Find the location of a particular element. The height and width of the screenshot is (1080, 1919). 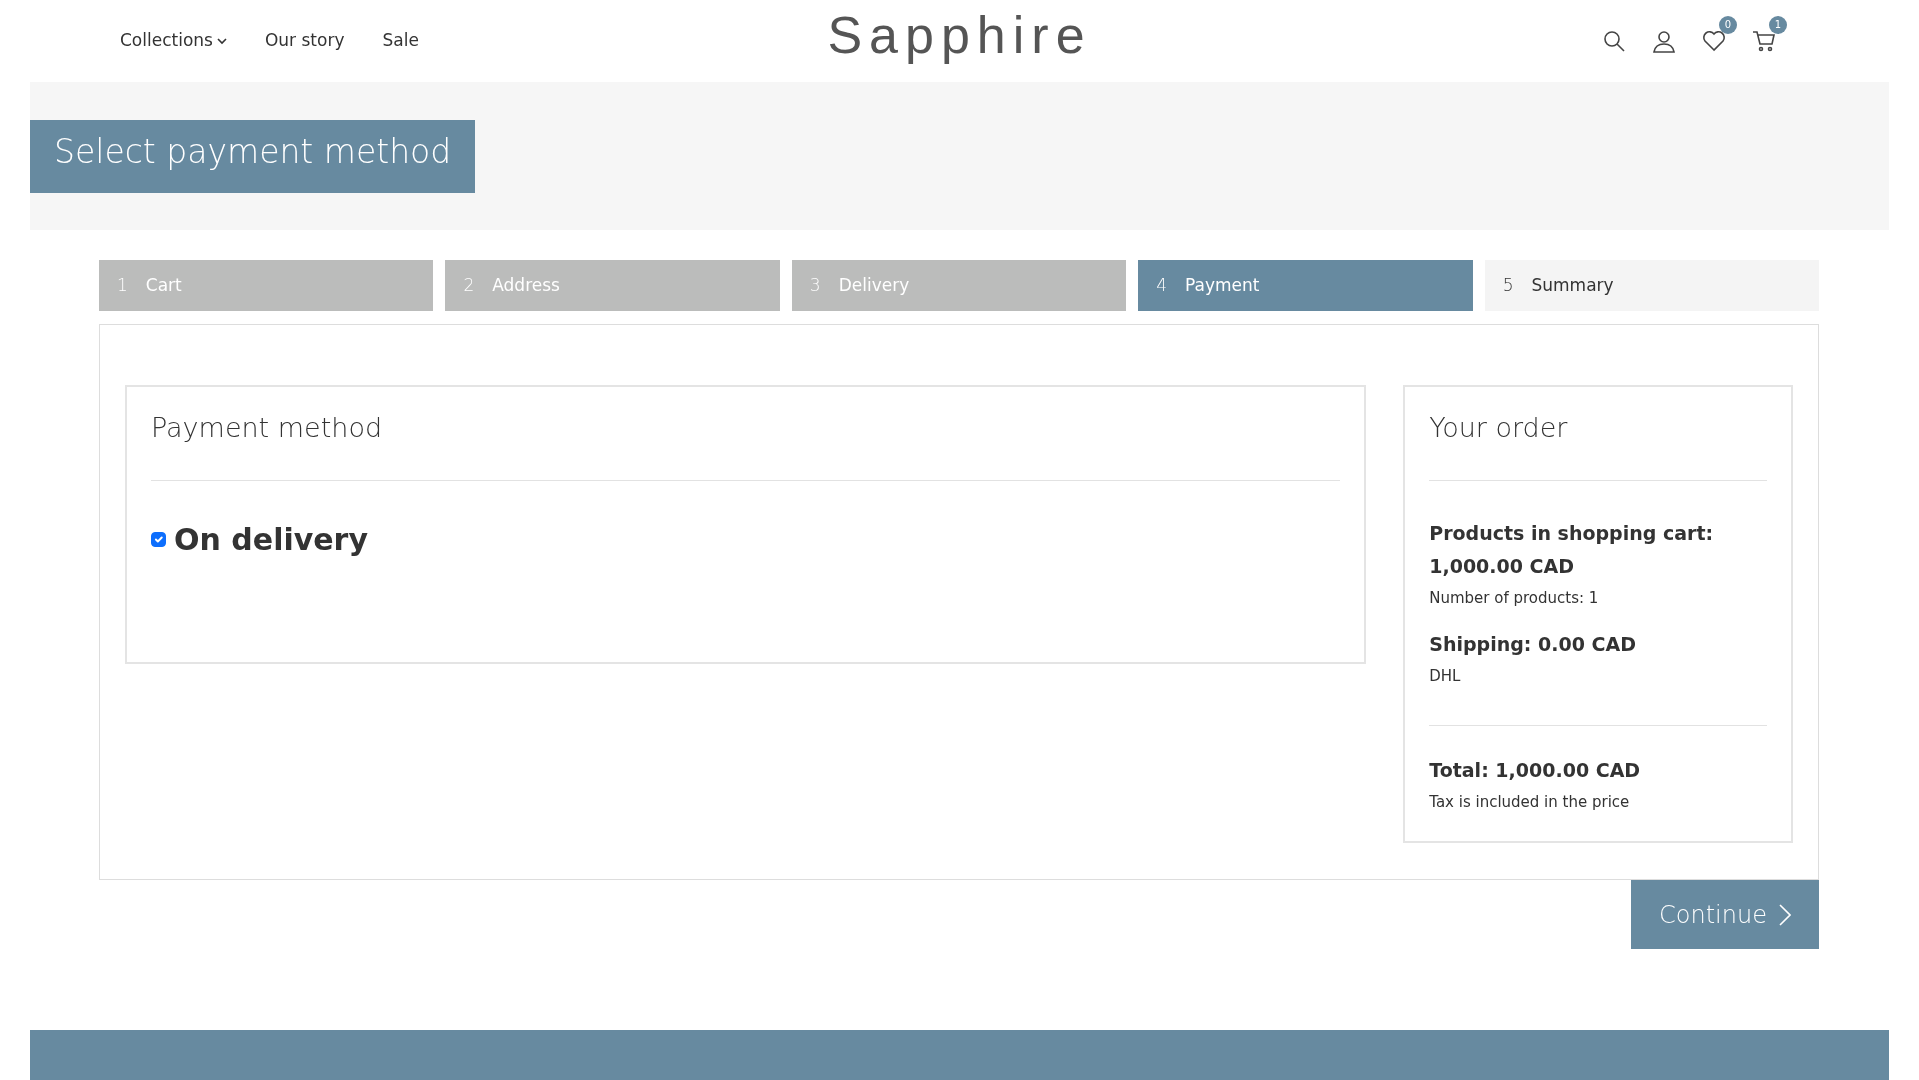

page-title: Select payment method is located at coordinates (253, 156).